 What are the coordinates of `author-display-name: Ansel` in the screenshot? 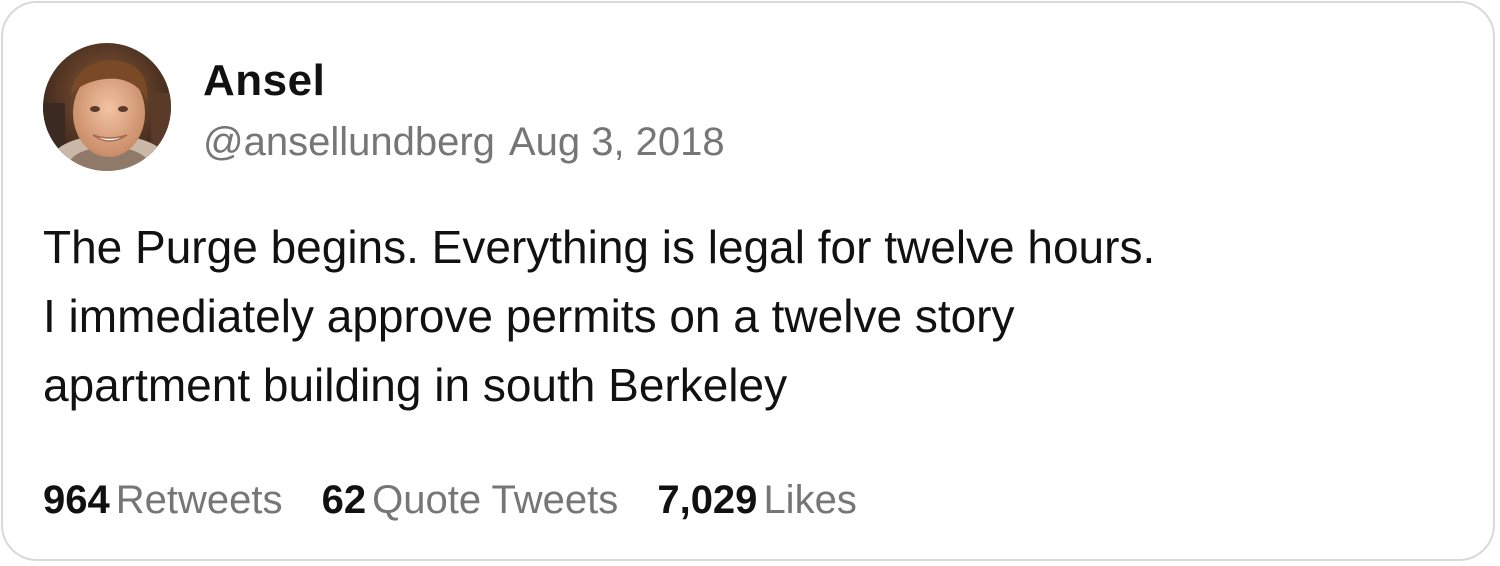 It's located at (264, 81).